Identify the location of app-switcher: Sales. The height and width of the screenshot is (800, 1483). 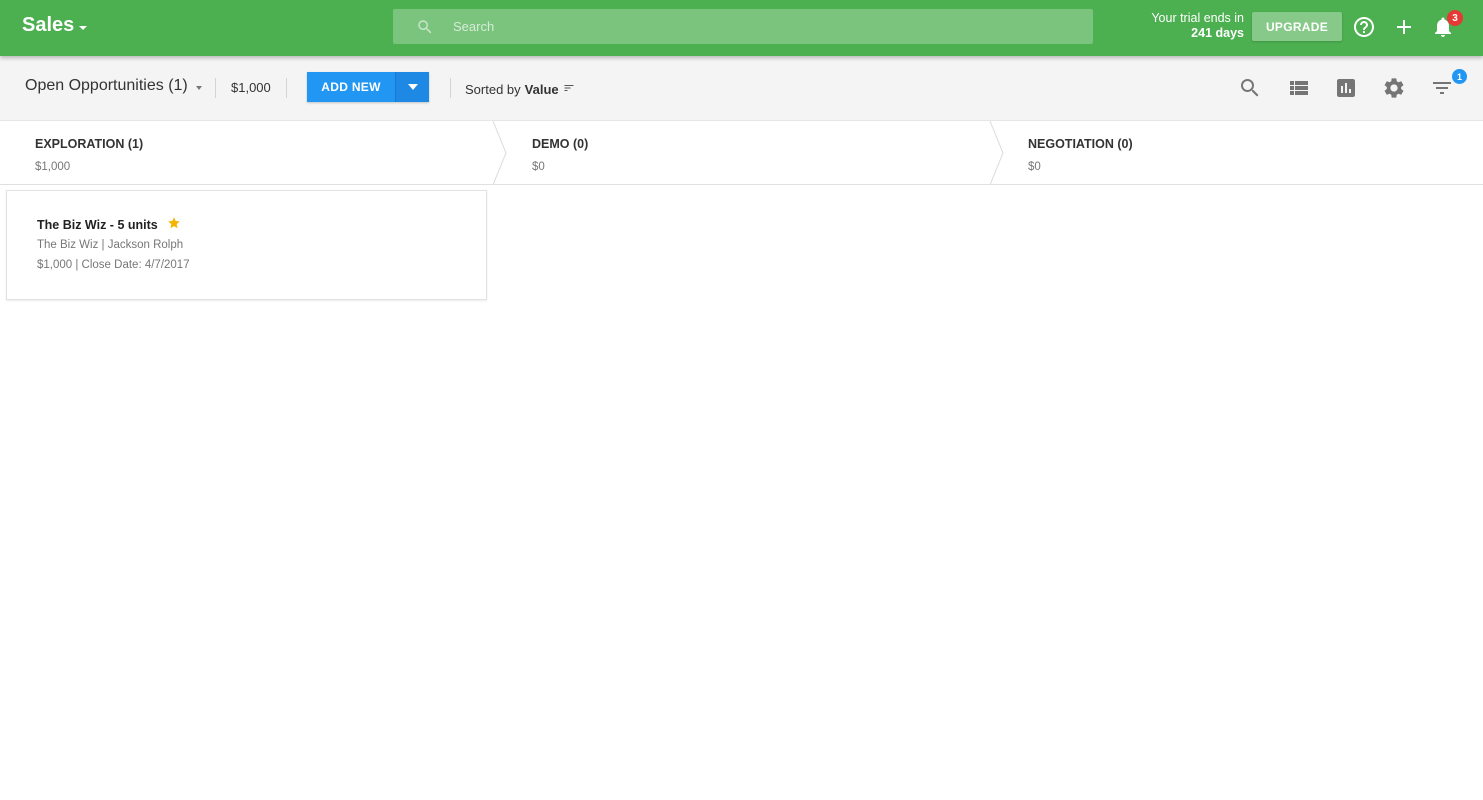
(55, 25).